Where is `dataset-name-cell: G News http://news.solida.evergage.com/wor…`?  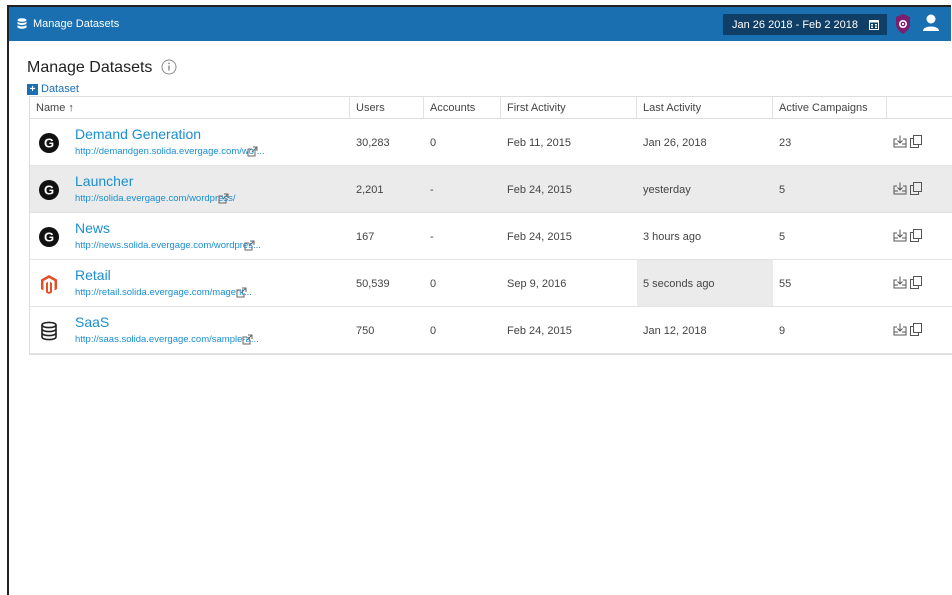 dataset-name-cell: G News http://news.solida.evergage.com/wor… is located at coordinates (190, 236).